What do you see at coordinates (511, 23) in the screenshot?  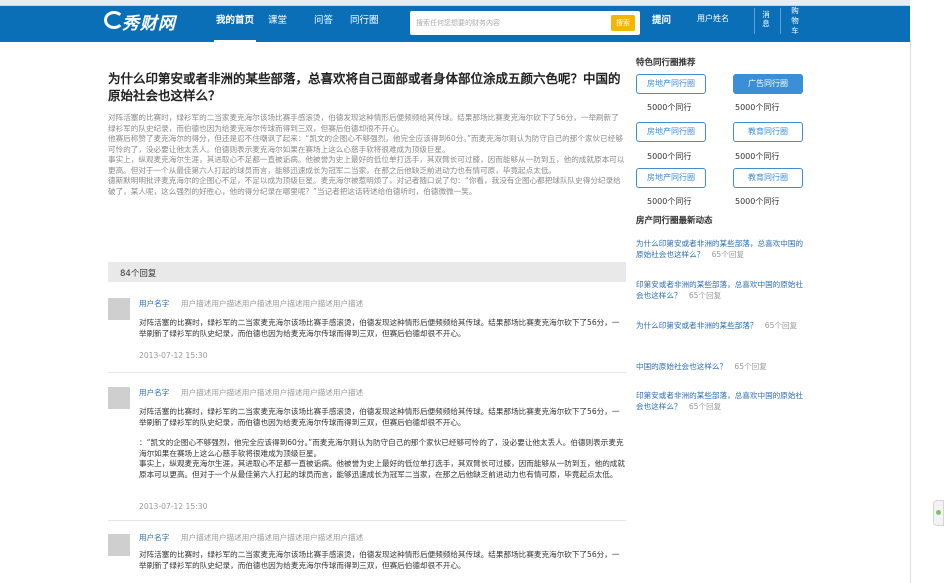 I see `search-input` at bounding box center [511, 23].